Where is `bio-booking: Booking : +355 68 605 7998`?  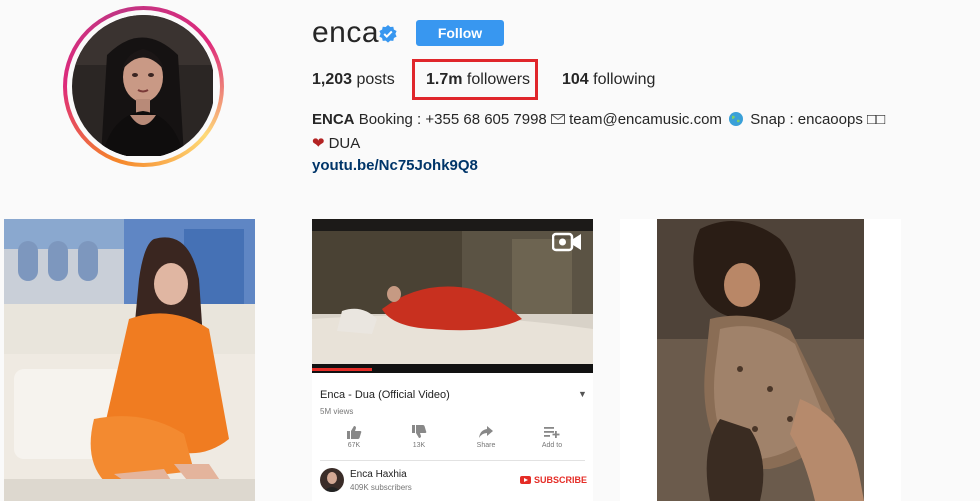
bio-booking: Booking : +355 68 605 7998 is located at coordinates (452, 119).